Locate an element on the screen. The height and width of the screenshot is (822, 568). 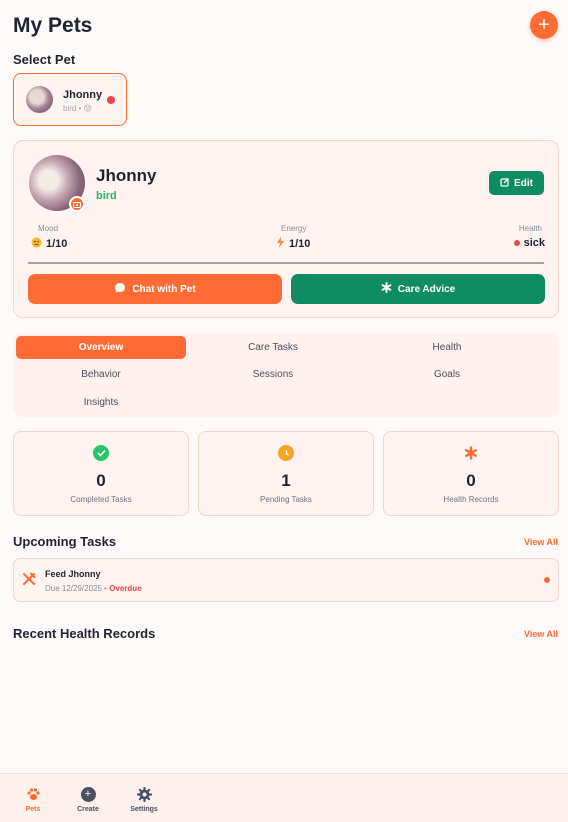
completed-label: Completed Tasks is located at coordinates (101, 499).